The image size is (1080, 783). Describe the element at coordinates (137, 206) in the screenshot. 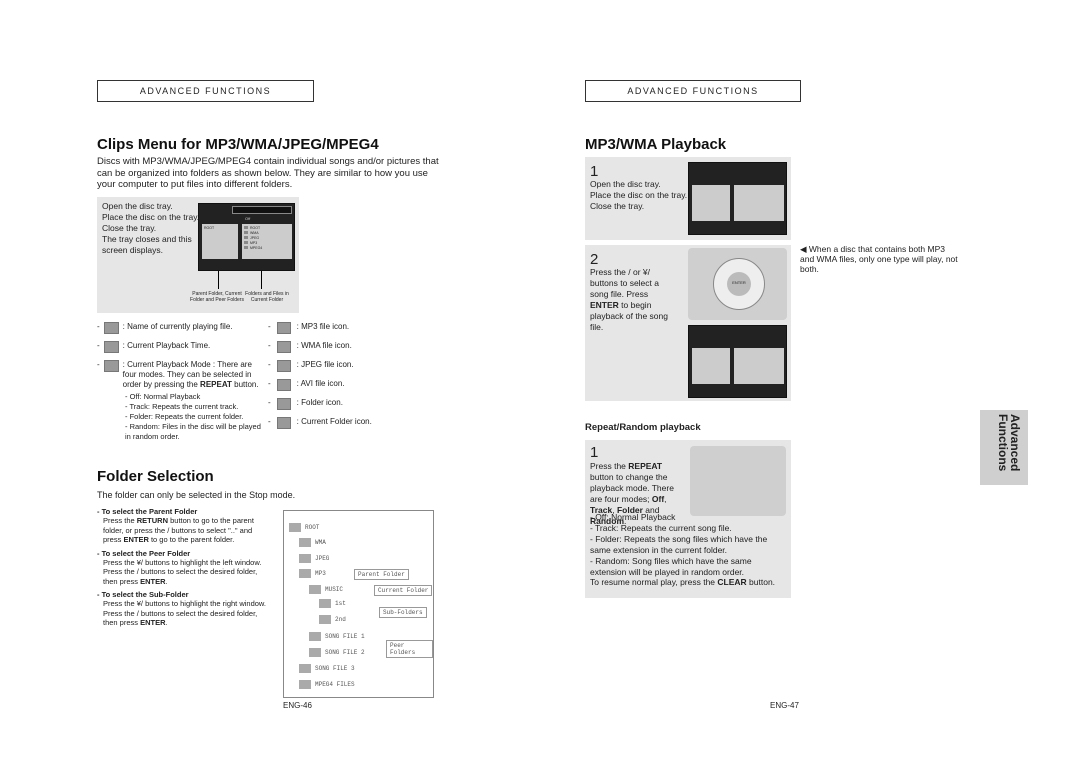

I see `instruction-line: Open the disc tray.` at that location.